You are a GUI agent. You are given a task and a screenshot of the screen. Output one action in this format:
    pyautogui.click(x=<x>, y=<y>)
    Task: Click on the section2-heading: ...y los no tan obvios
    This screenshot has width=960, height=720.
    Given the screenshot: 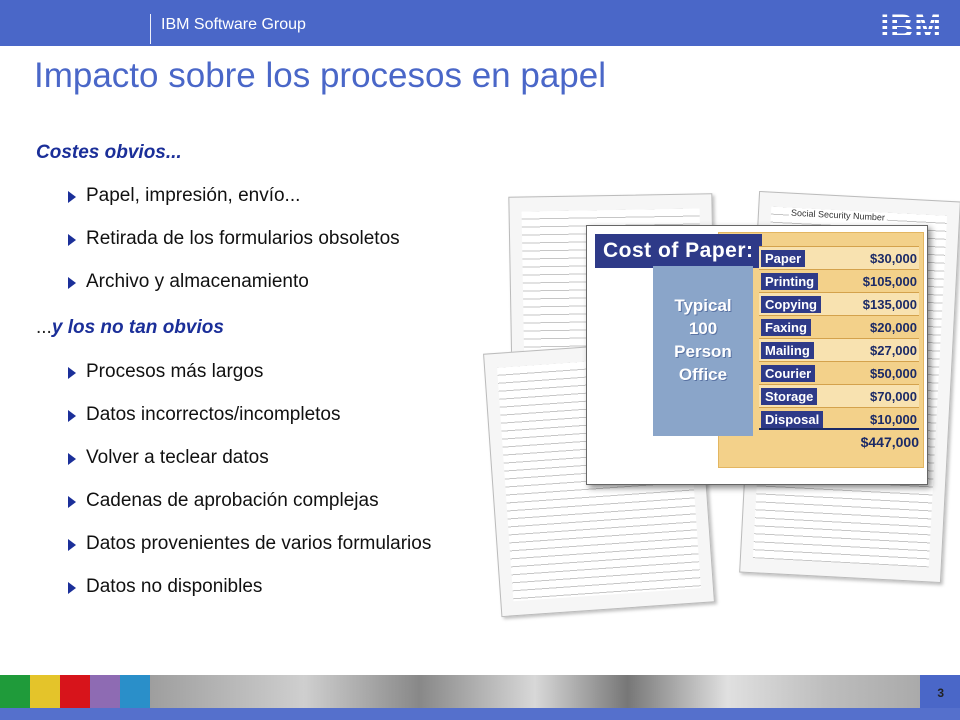 What is the action you would take?
    pyautogui.click(x=130, y=327)
    